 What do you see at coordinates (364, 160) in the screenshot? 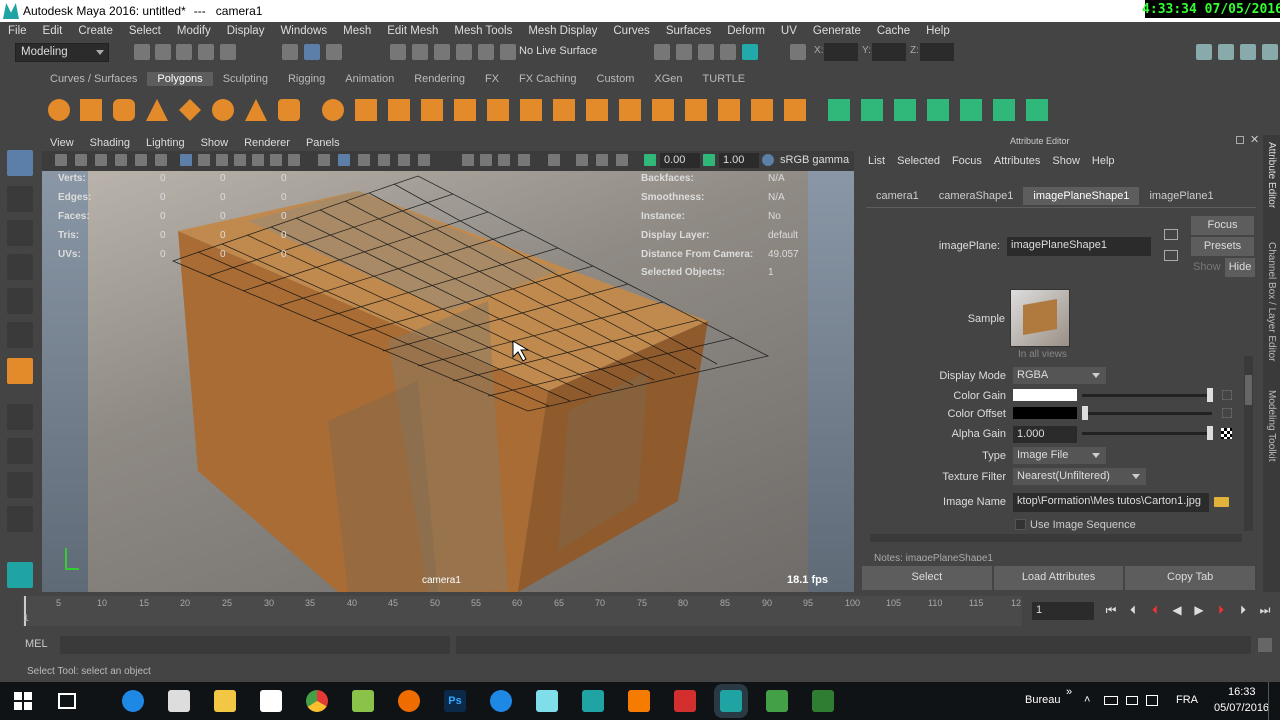
I see `wireframe-on-shaded-icon` at bounding box center [364, 160].